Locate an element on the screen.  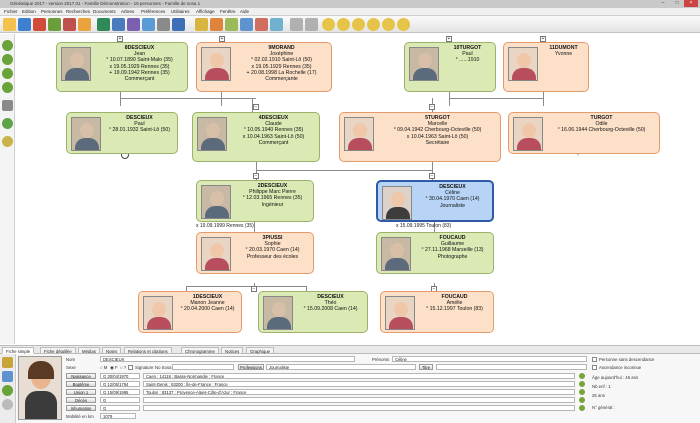
titre-button: Titre is located at coordinates (426, 367).